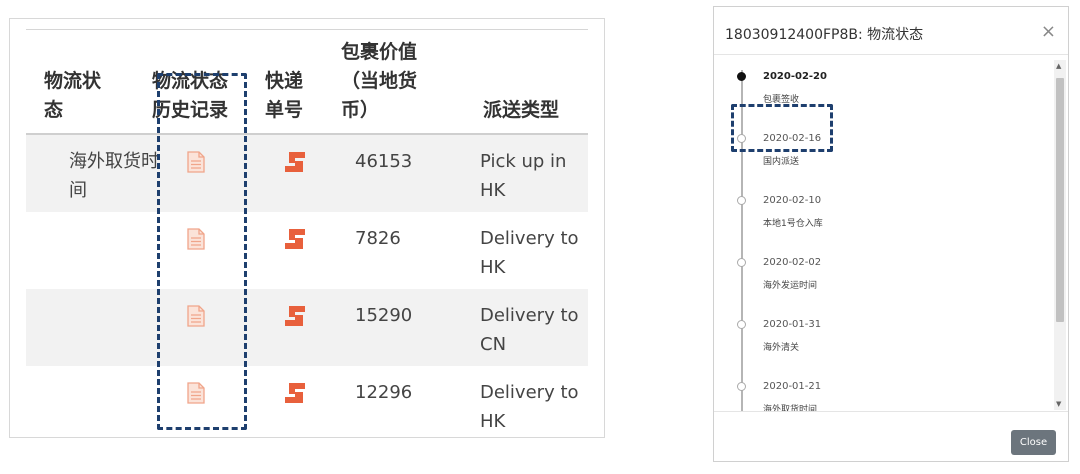 This screenshot has width=1080, height=474. What do you see at coordinates (781, 162) in the screenshot?
I see `timeline-desc: 国内派送` at bounding box center [781, 162].